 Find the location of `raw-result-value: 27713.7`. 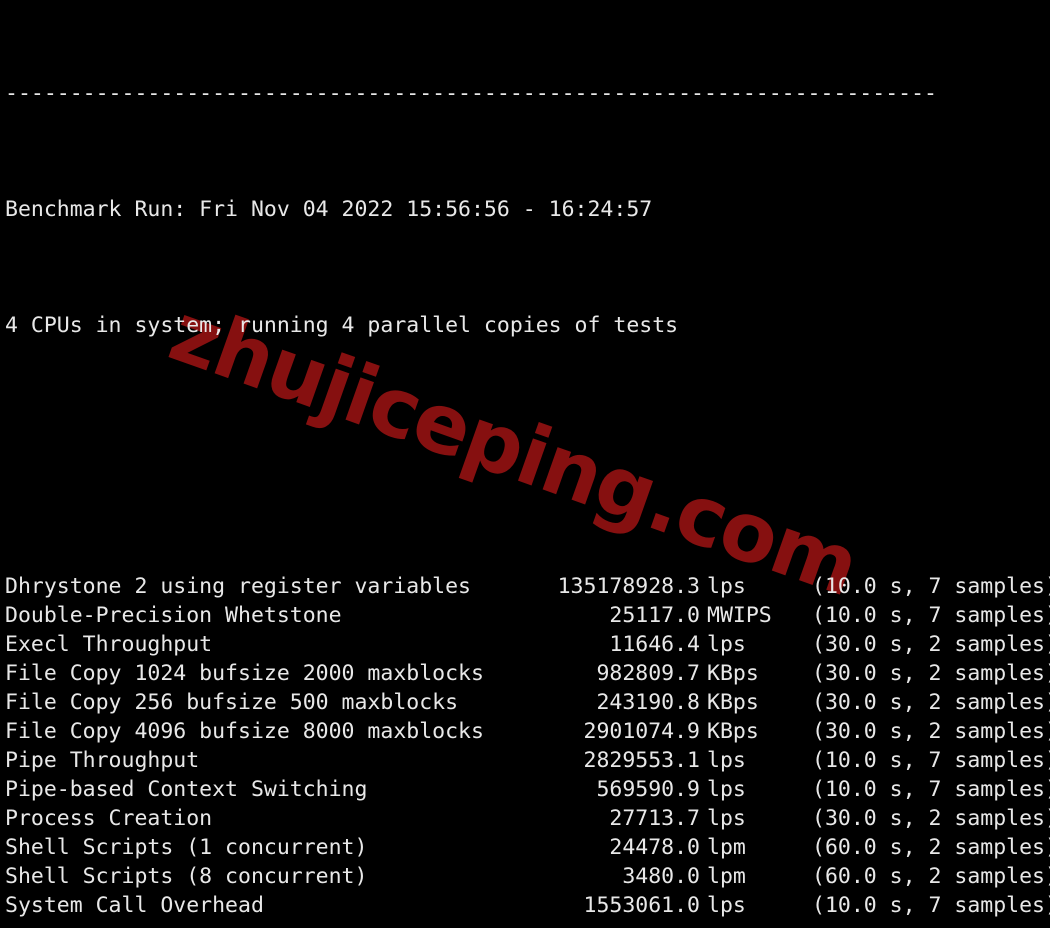

raw-result-value: 27713.7 is located at coordinates (654, 818).